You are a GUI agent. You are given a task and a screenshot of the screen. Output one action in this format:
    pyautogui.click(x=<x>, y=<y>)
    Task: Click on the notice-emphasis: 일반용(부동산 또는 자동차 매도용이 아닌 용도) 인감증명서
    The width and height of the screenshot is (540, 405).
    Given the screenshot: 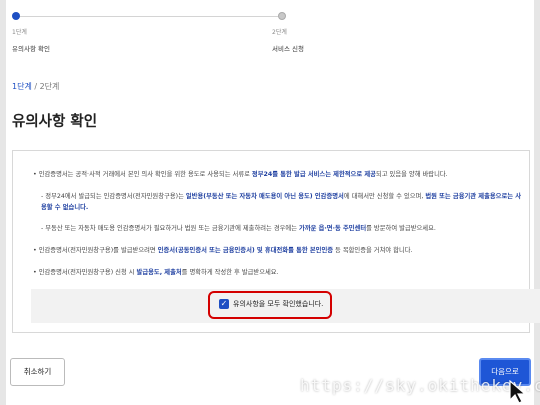 What is the action you would take?
    pyautogui.click(x=264, y=196)
    